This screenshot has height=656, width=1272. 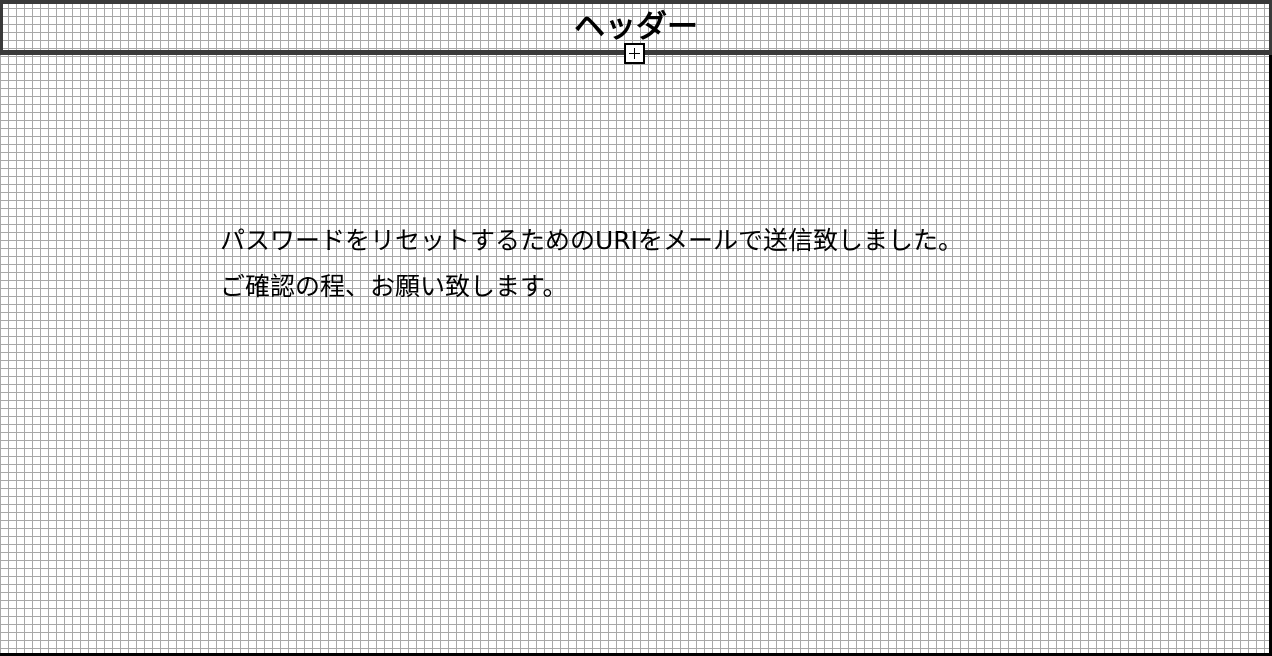 I want to click on message-line-2: ご確認の程、お願い致します。, so click(x=394, y=286).